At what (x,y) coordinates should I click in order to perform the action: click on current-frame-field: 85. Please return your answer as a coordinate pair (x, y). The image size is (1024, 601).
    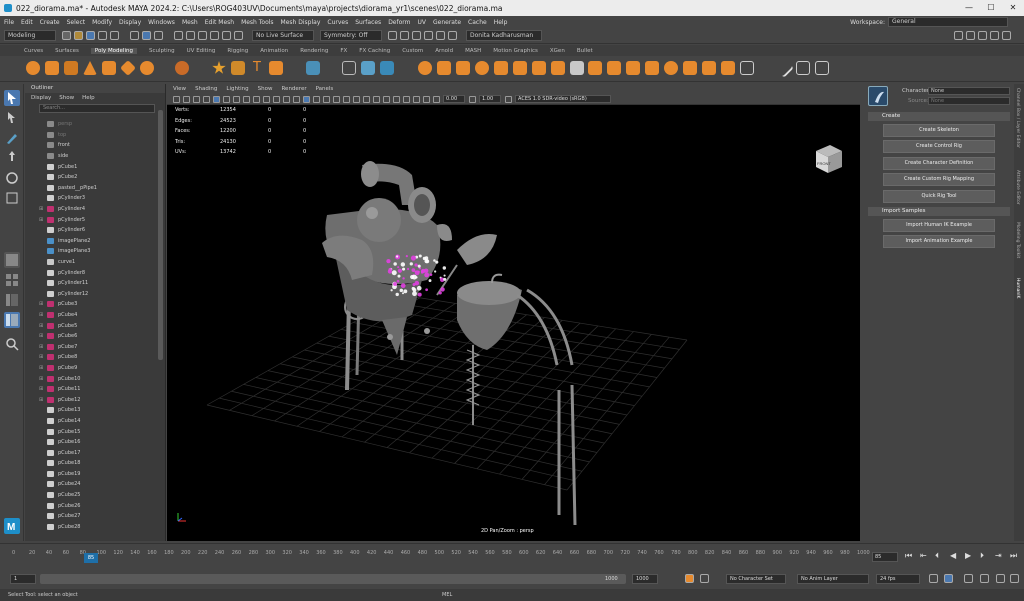
    Looking at the image, I should click on (885, 557).